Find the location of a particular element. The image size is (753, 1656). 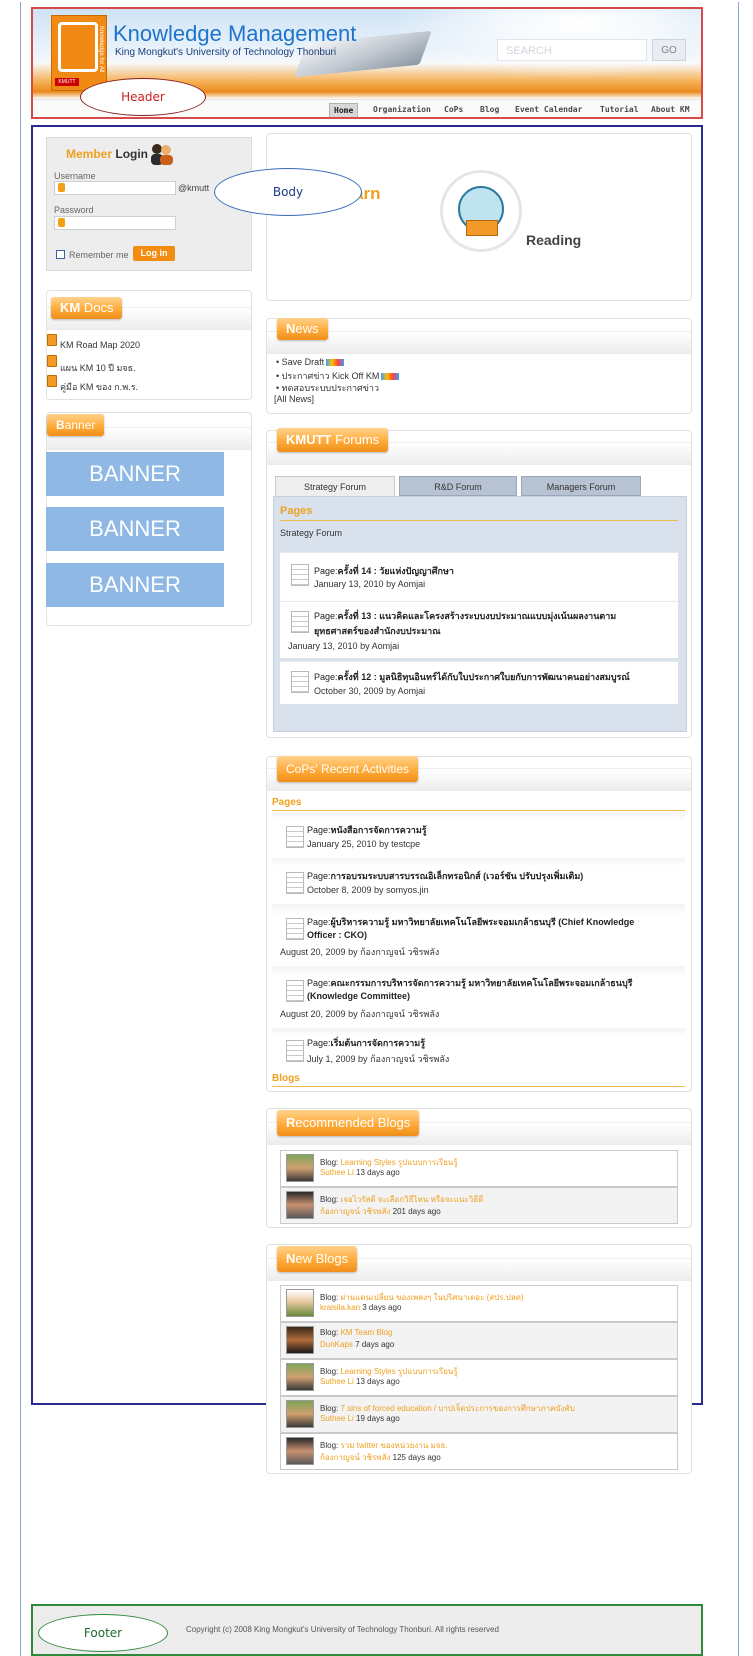

username-label: Username is located at coordinates (75, 176).